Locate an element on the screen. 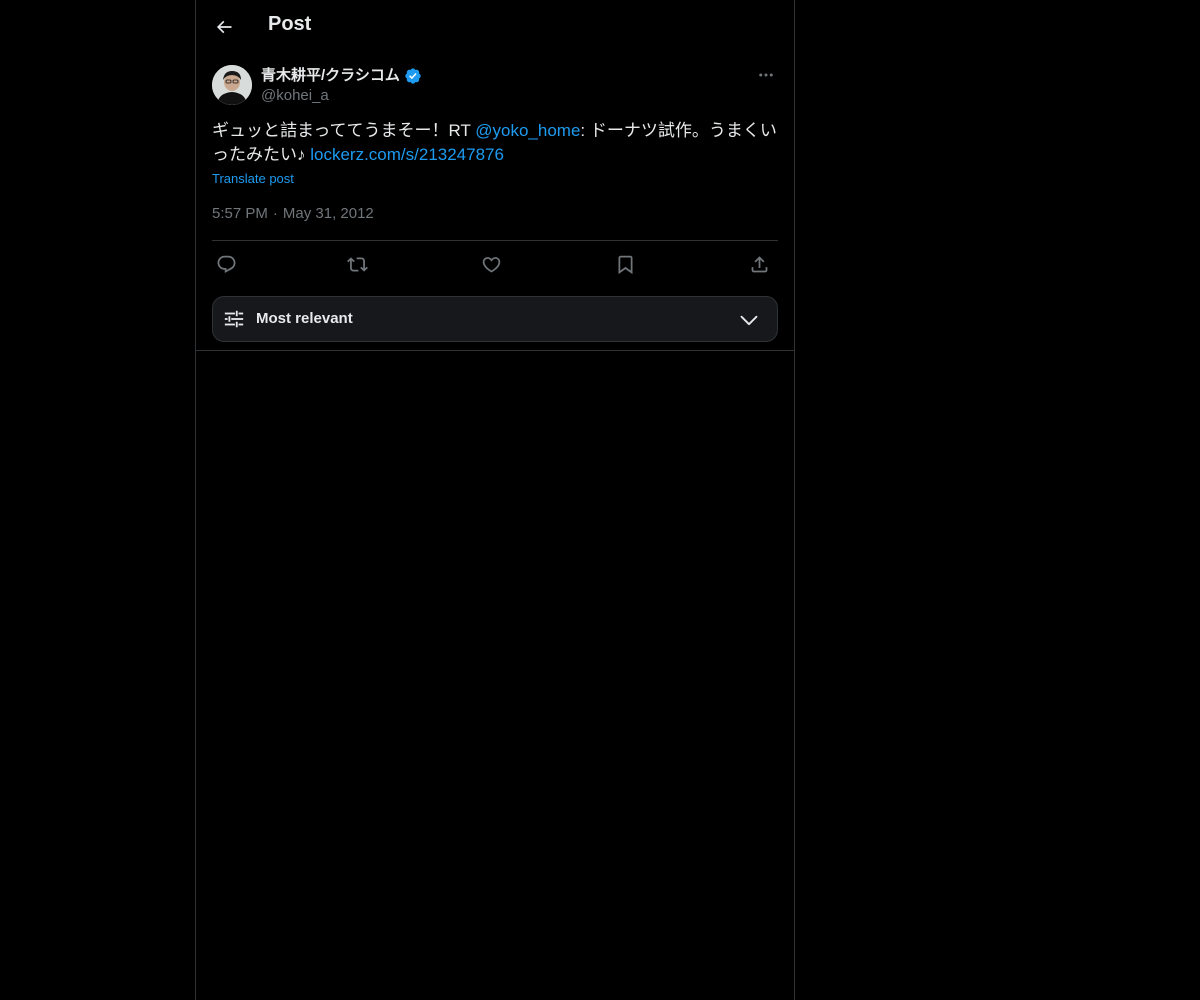 The width and height of the screenshot is (1200, 1000). mention-link: @yoko_home is located at coordinates (527, 130).